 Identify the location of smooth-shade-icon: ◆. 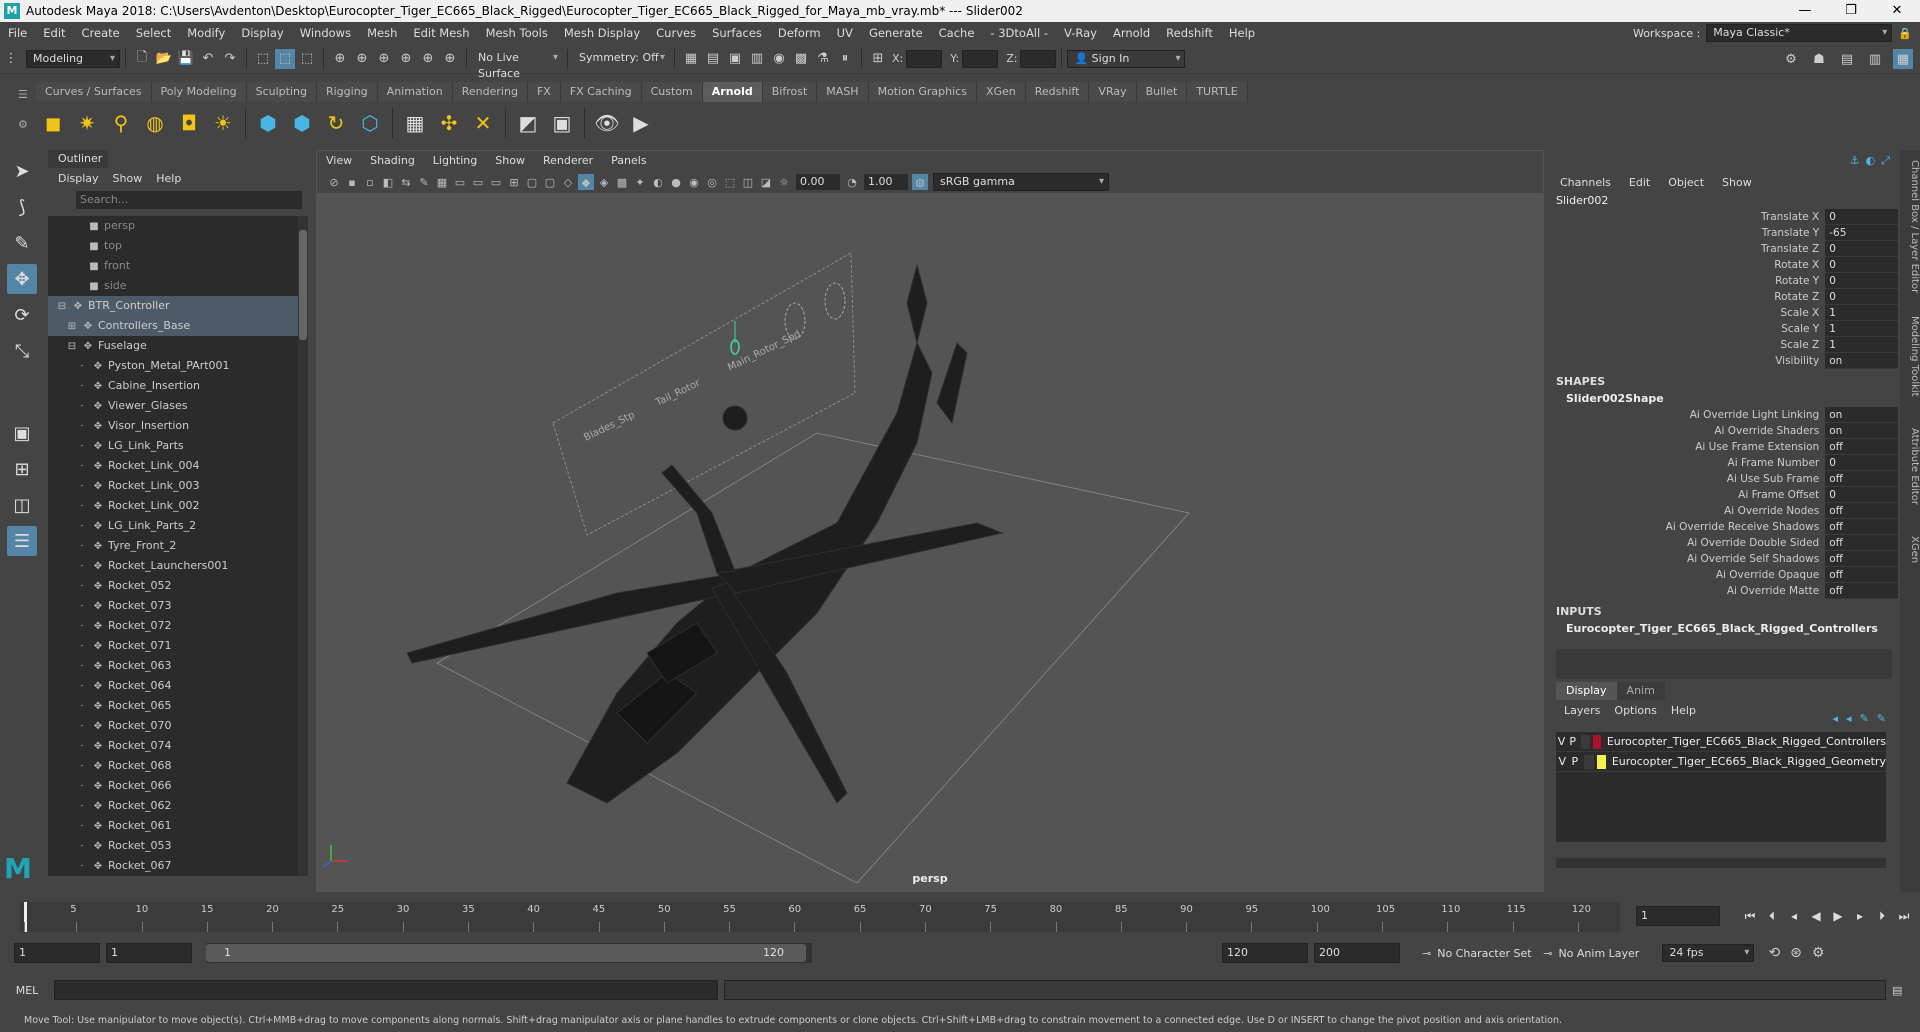
(586, 182).